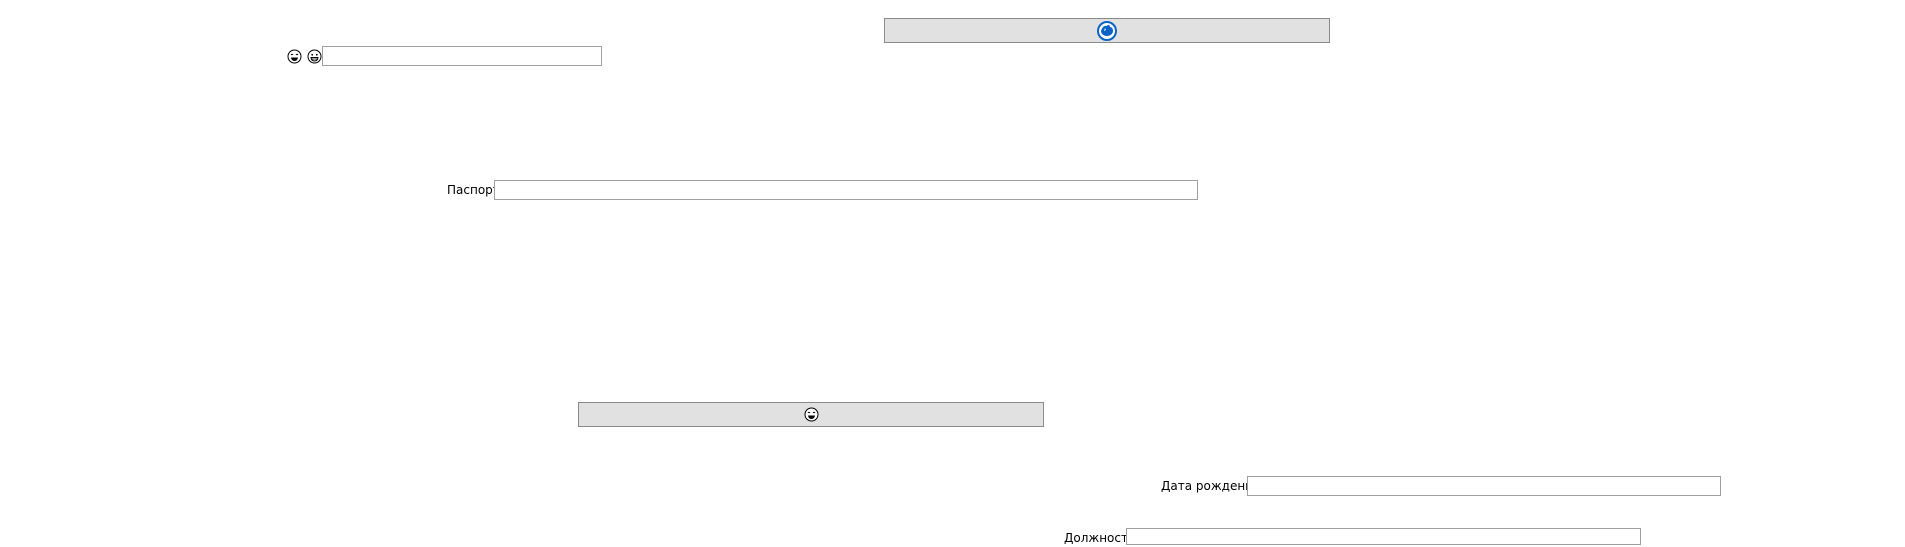 The width and height of the screenshot is (1905, 547). What do you see at coordinates (1484, 486) in the screenshot?
I see `birth-date-field` at bounding box center [1484, 486].